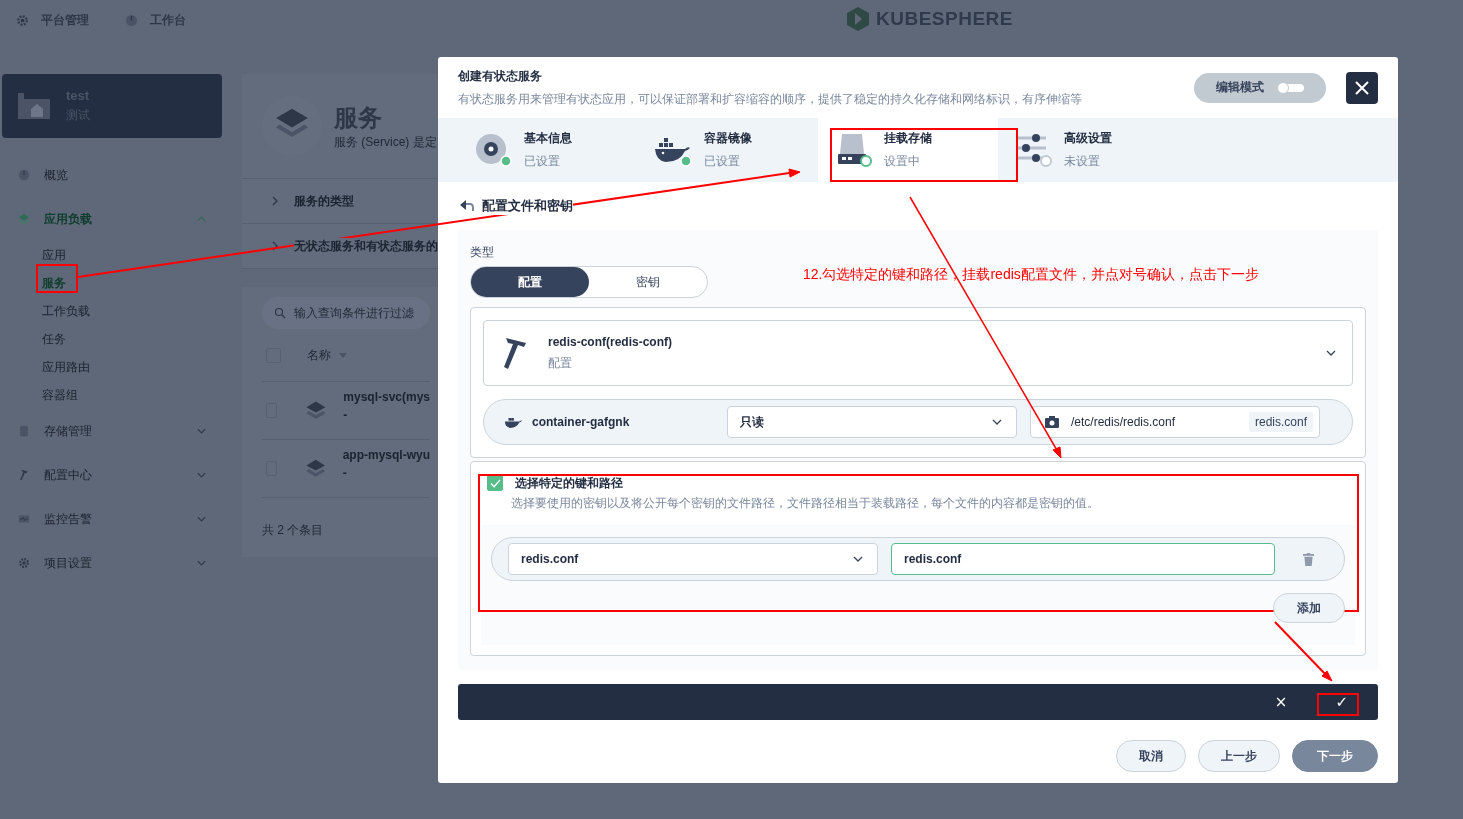 The height and width of the screenshot is (819, 1463). What do you see at coordinates (918, 353) in the screenshot?
I see `resource-select: redis-conf(redis-conf) 配置` at bounding box center [918, 353].